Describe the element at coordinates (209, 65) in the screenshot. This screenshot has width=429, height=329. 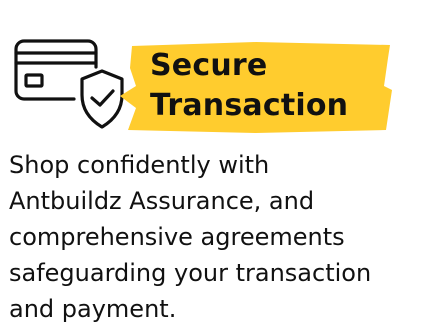
I see `title-line-1: Secure` at that location.